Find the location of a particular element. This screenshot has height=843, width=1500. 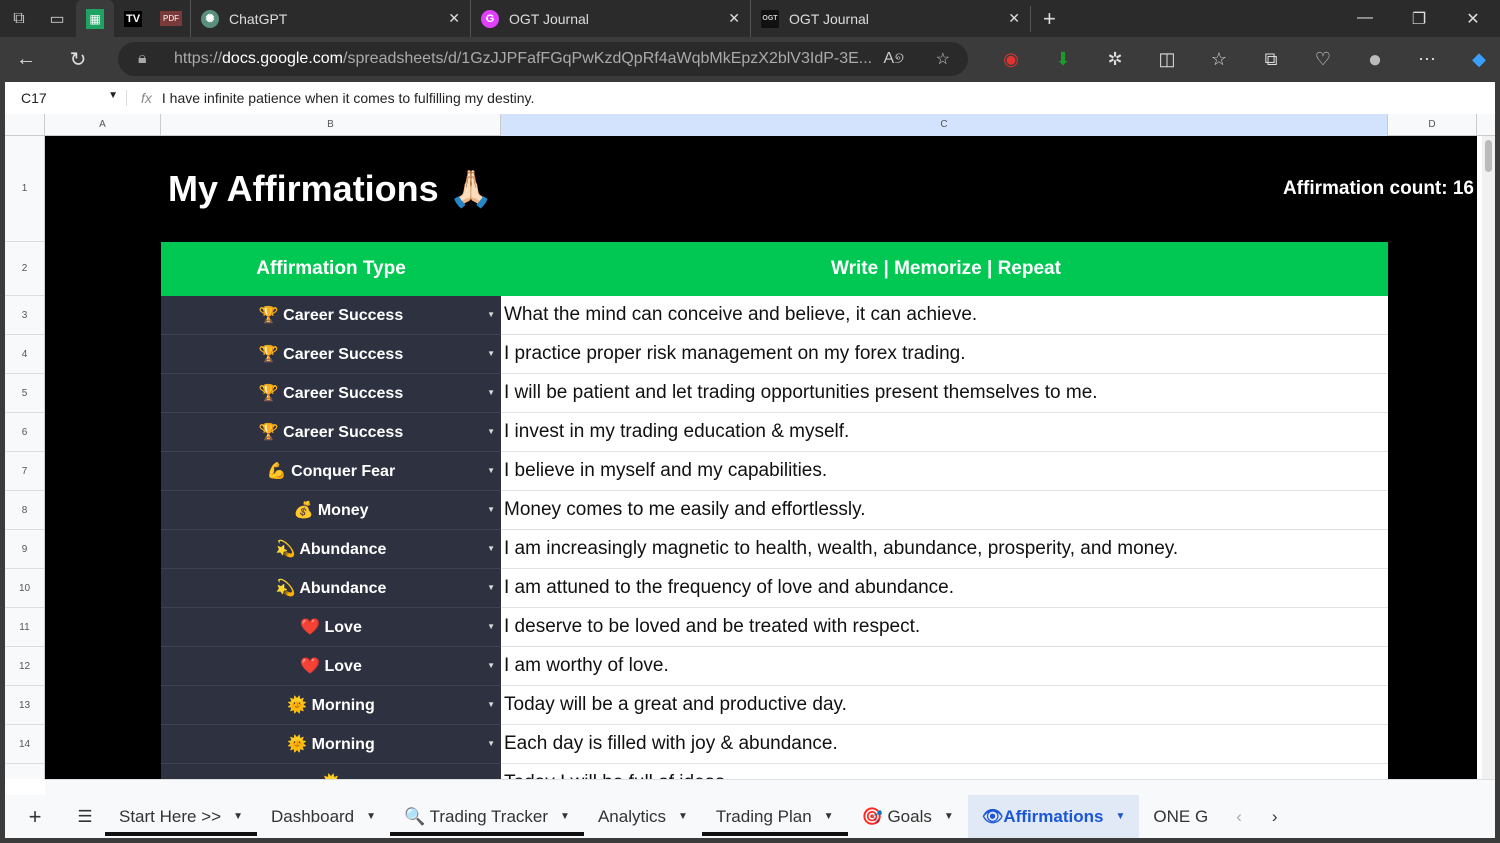

row-header: 2 is located at coordinates (25, 269).